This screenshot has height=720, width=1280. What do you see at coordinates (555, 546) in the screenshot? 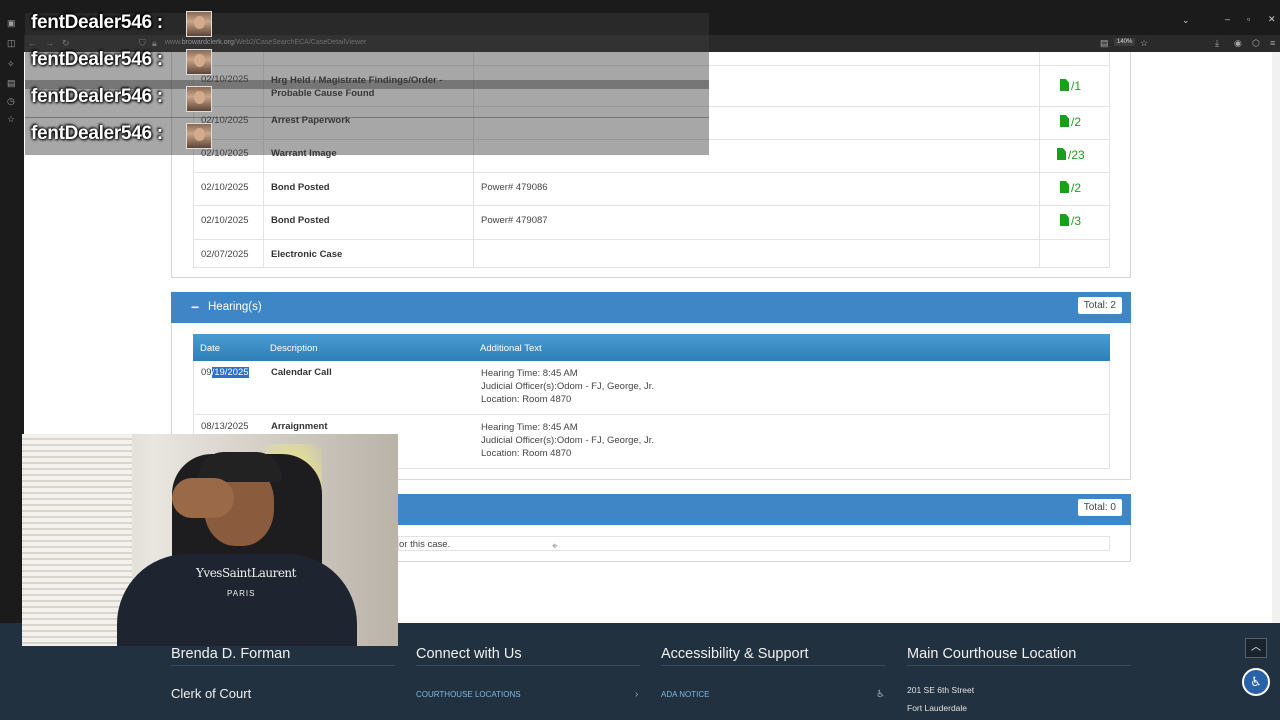
I see `mouse-cursor-icon: ⌖` at bounding box center [555, 546].